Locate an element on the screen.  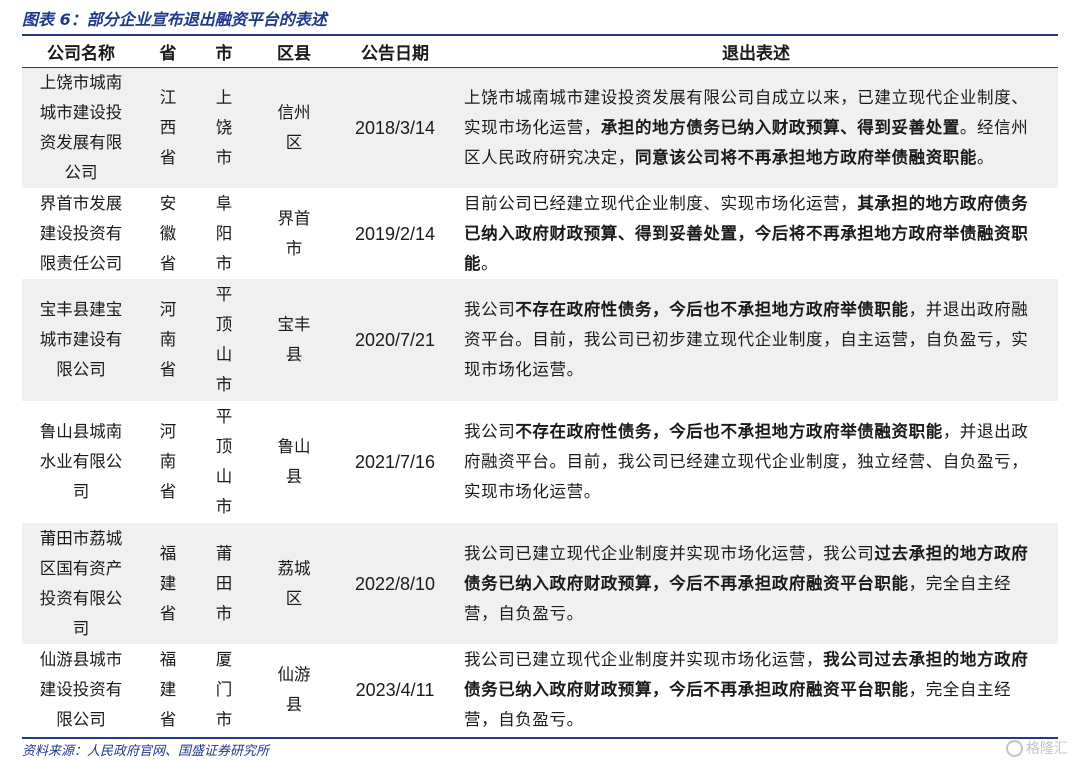
header-district: 区县 is located at coordinates (294, 52).